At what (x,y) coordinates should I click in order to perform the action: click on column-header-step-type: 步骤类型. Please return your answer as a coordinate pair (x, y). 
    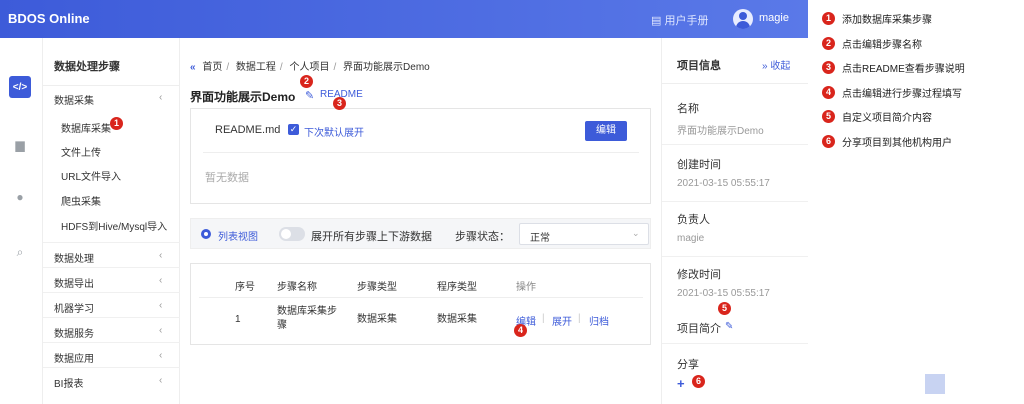
    Looking at the image, I should click on (377, 287).